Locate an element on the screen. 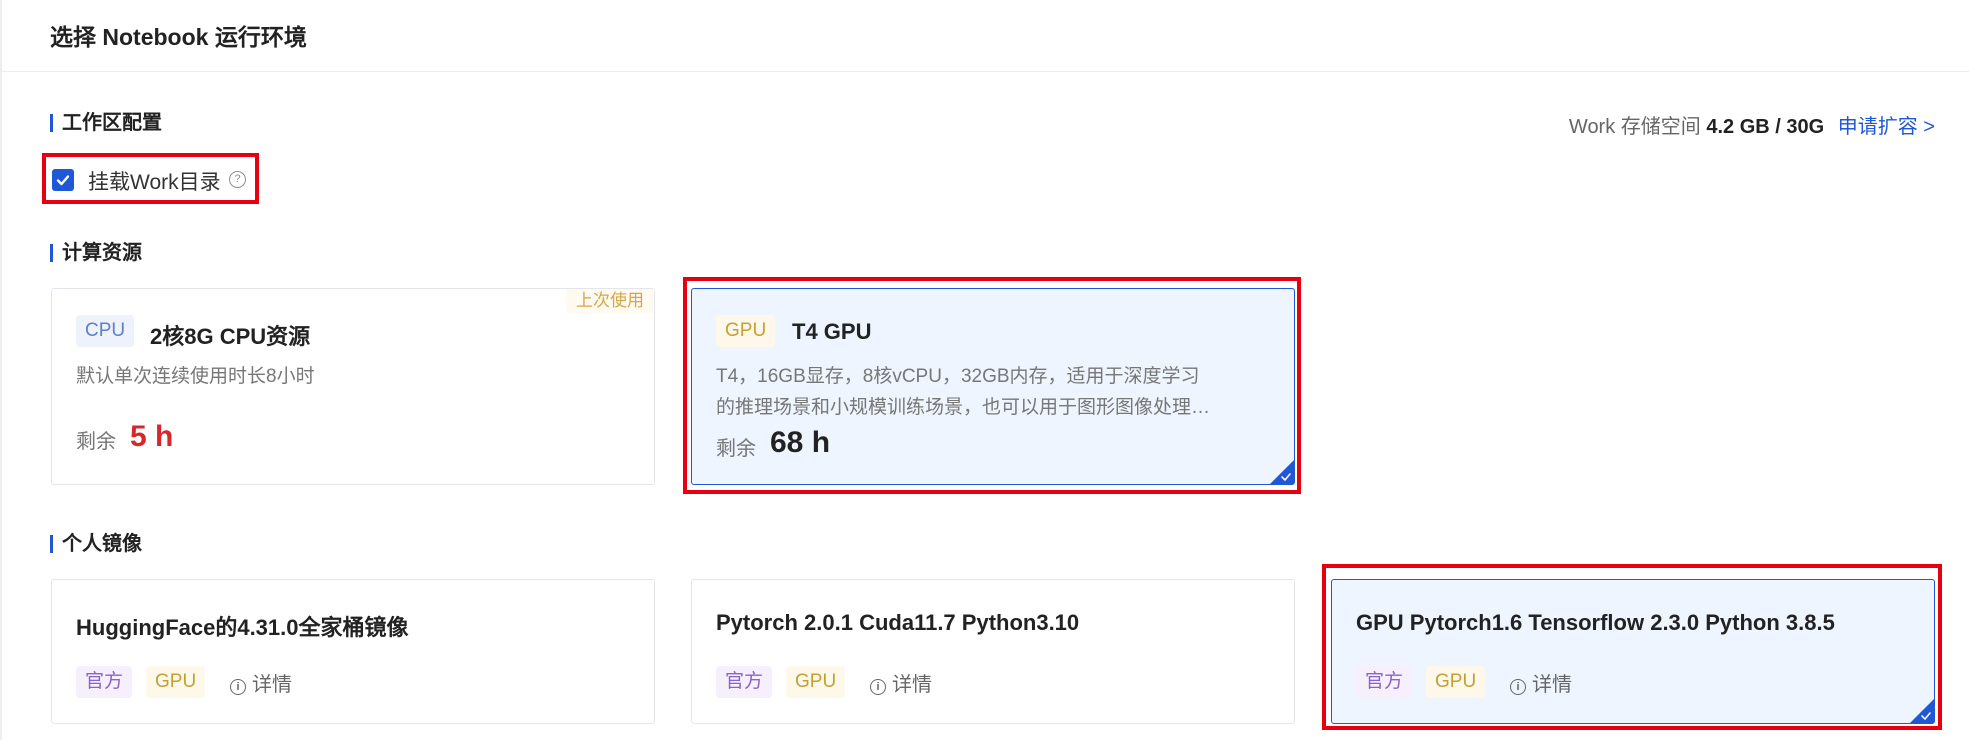 The width and height of the screenshot is (1969, 740). mount-work-checkbox is located at coordinates (63, 180).